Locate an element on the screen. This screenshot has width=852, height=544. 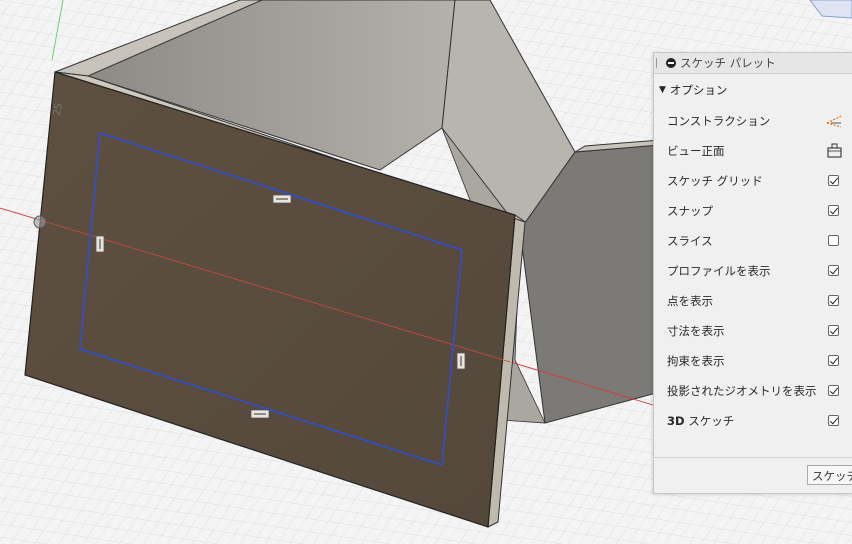
drag-handle-icon is located at coordinates (658, 63).